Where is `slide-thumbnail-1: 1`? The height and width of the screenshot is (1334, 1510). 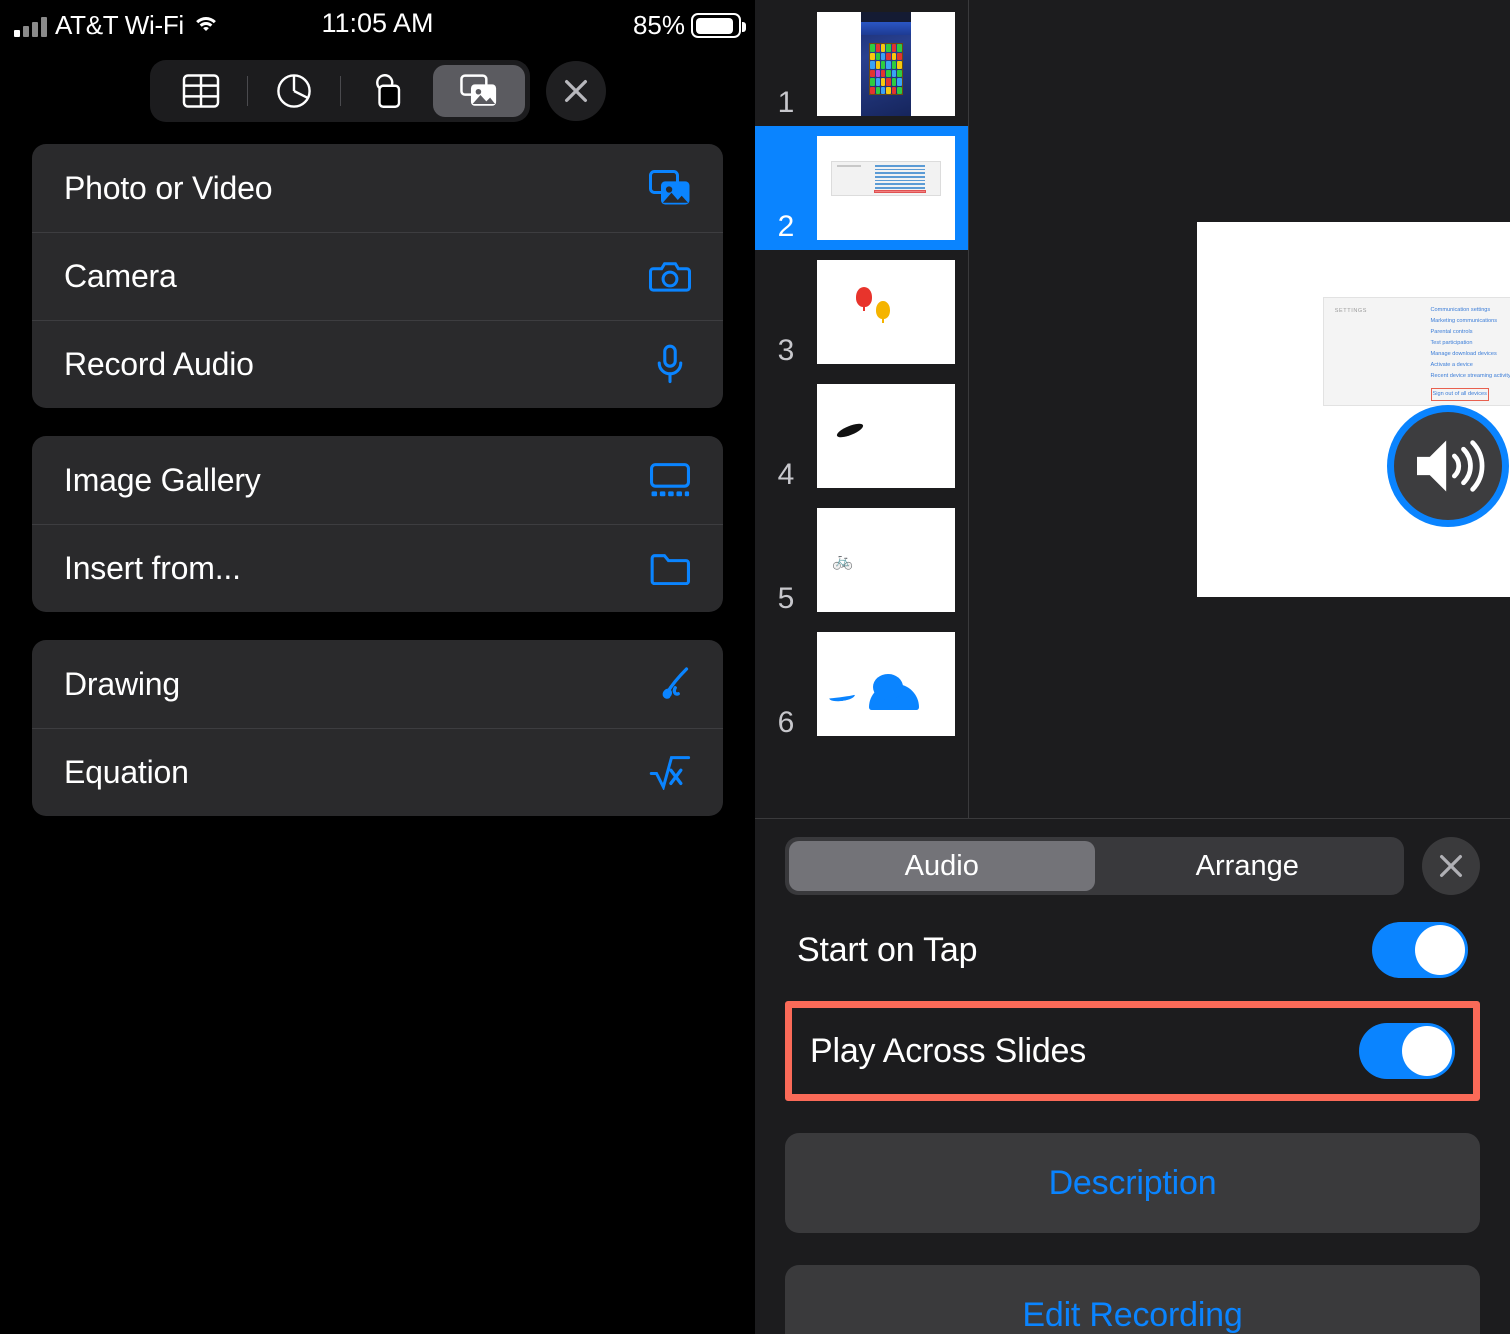 slide-thumbnail-1: 1 is located at coordinates (861, 64).